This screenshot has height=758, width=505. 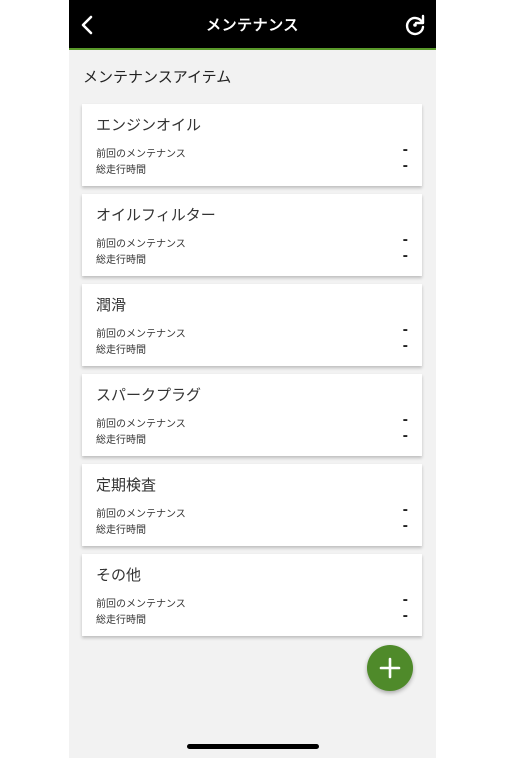 I want to click on section-title: メンテナンスアイテム, so click(x=157, y=77).